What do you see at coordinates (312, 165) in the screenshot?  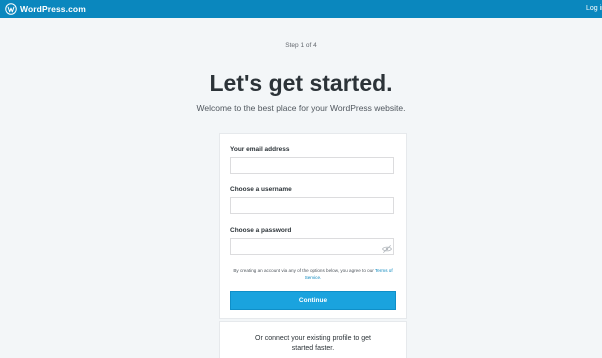 I see `email-input` at bounding box center [312, 165].